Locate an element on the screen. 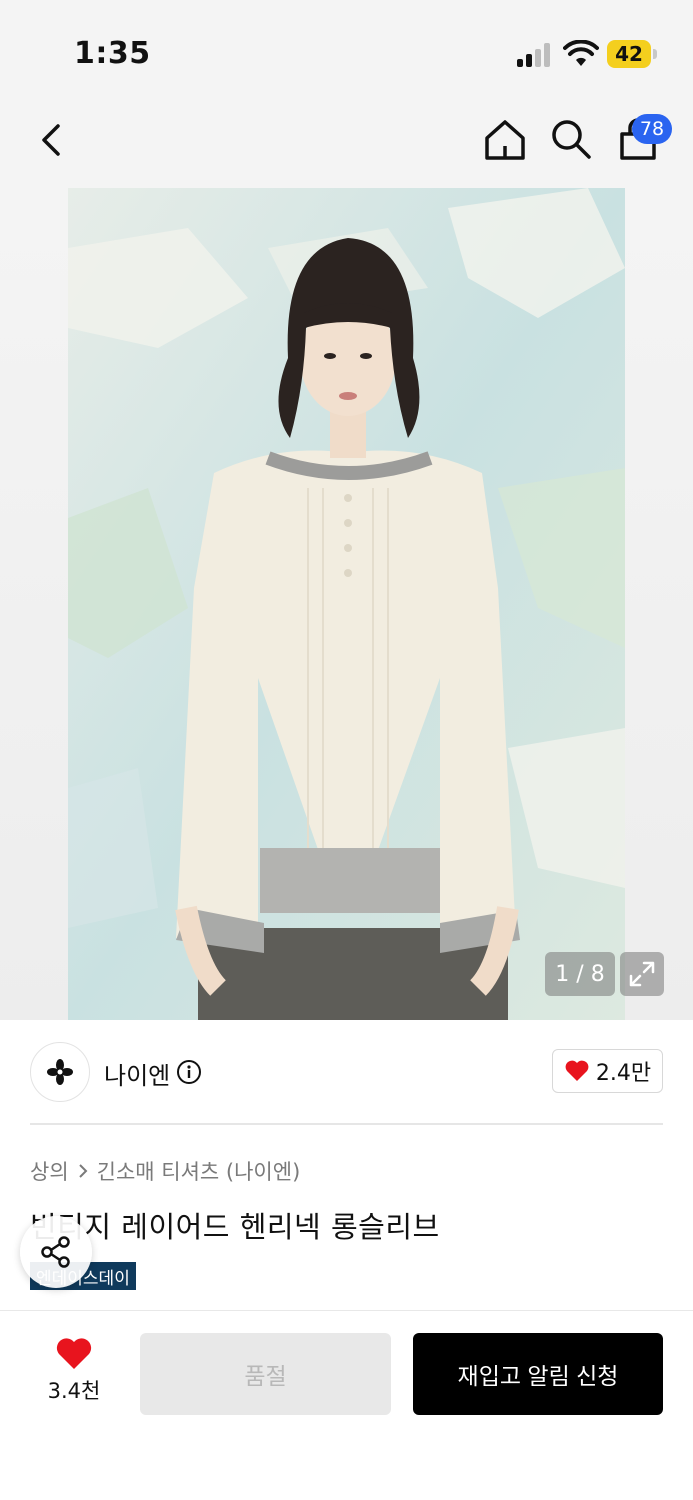  status-bar: 1:35 42 is located at coordinates (346, 50).